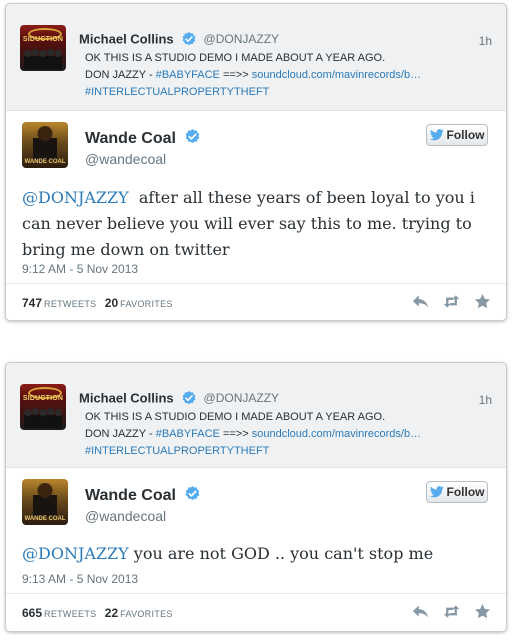  Describe the element at coordinates (256, 301) in the screenshot. I see `tweet-stats-bar: 747 RETWEETS 20 FAVORITES` at that location.